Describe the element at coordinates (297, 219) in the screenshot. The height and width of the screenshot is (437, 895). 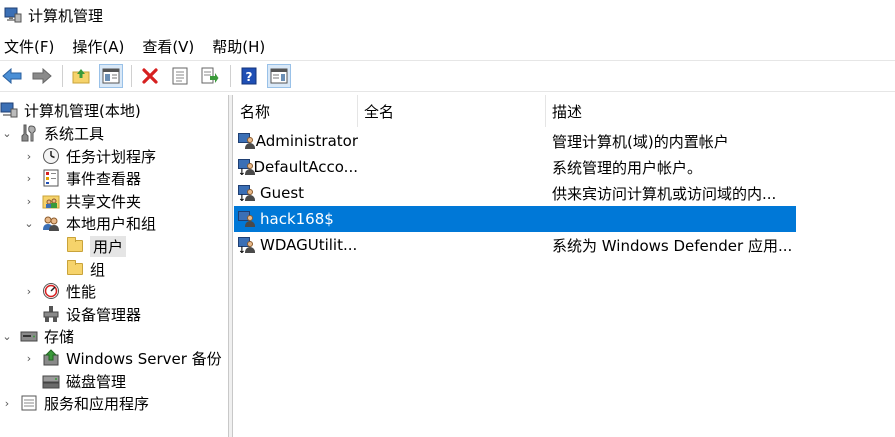
I see `user-name: hack168$` at that location.